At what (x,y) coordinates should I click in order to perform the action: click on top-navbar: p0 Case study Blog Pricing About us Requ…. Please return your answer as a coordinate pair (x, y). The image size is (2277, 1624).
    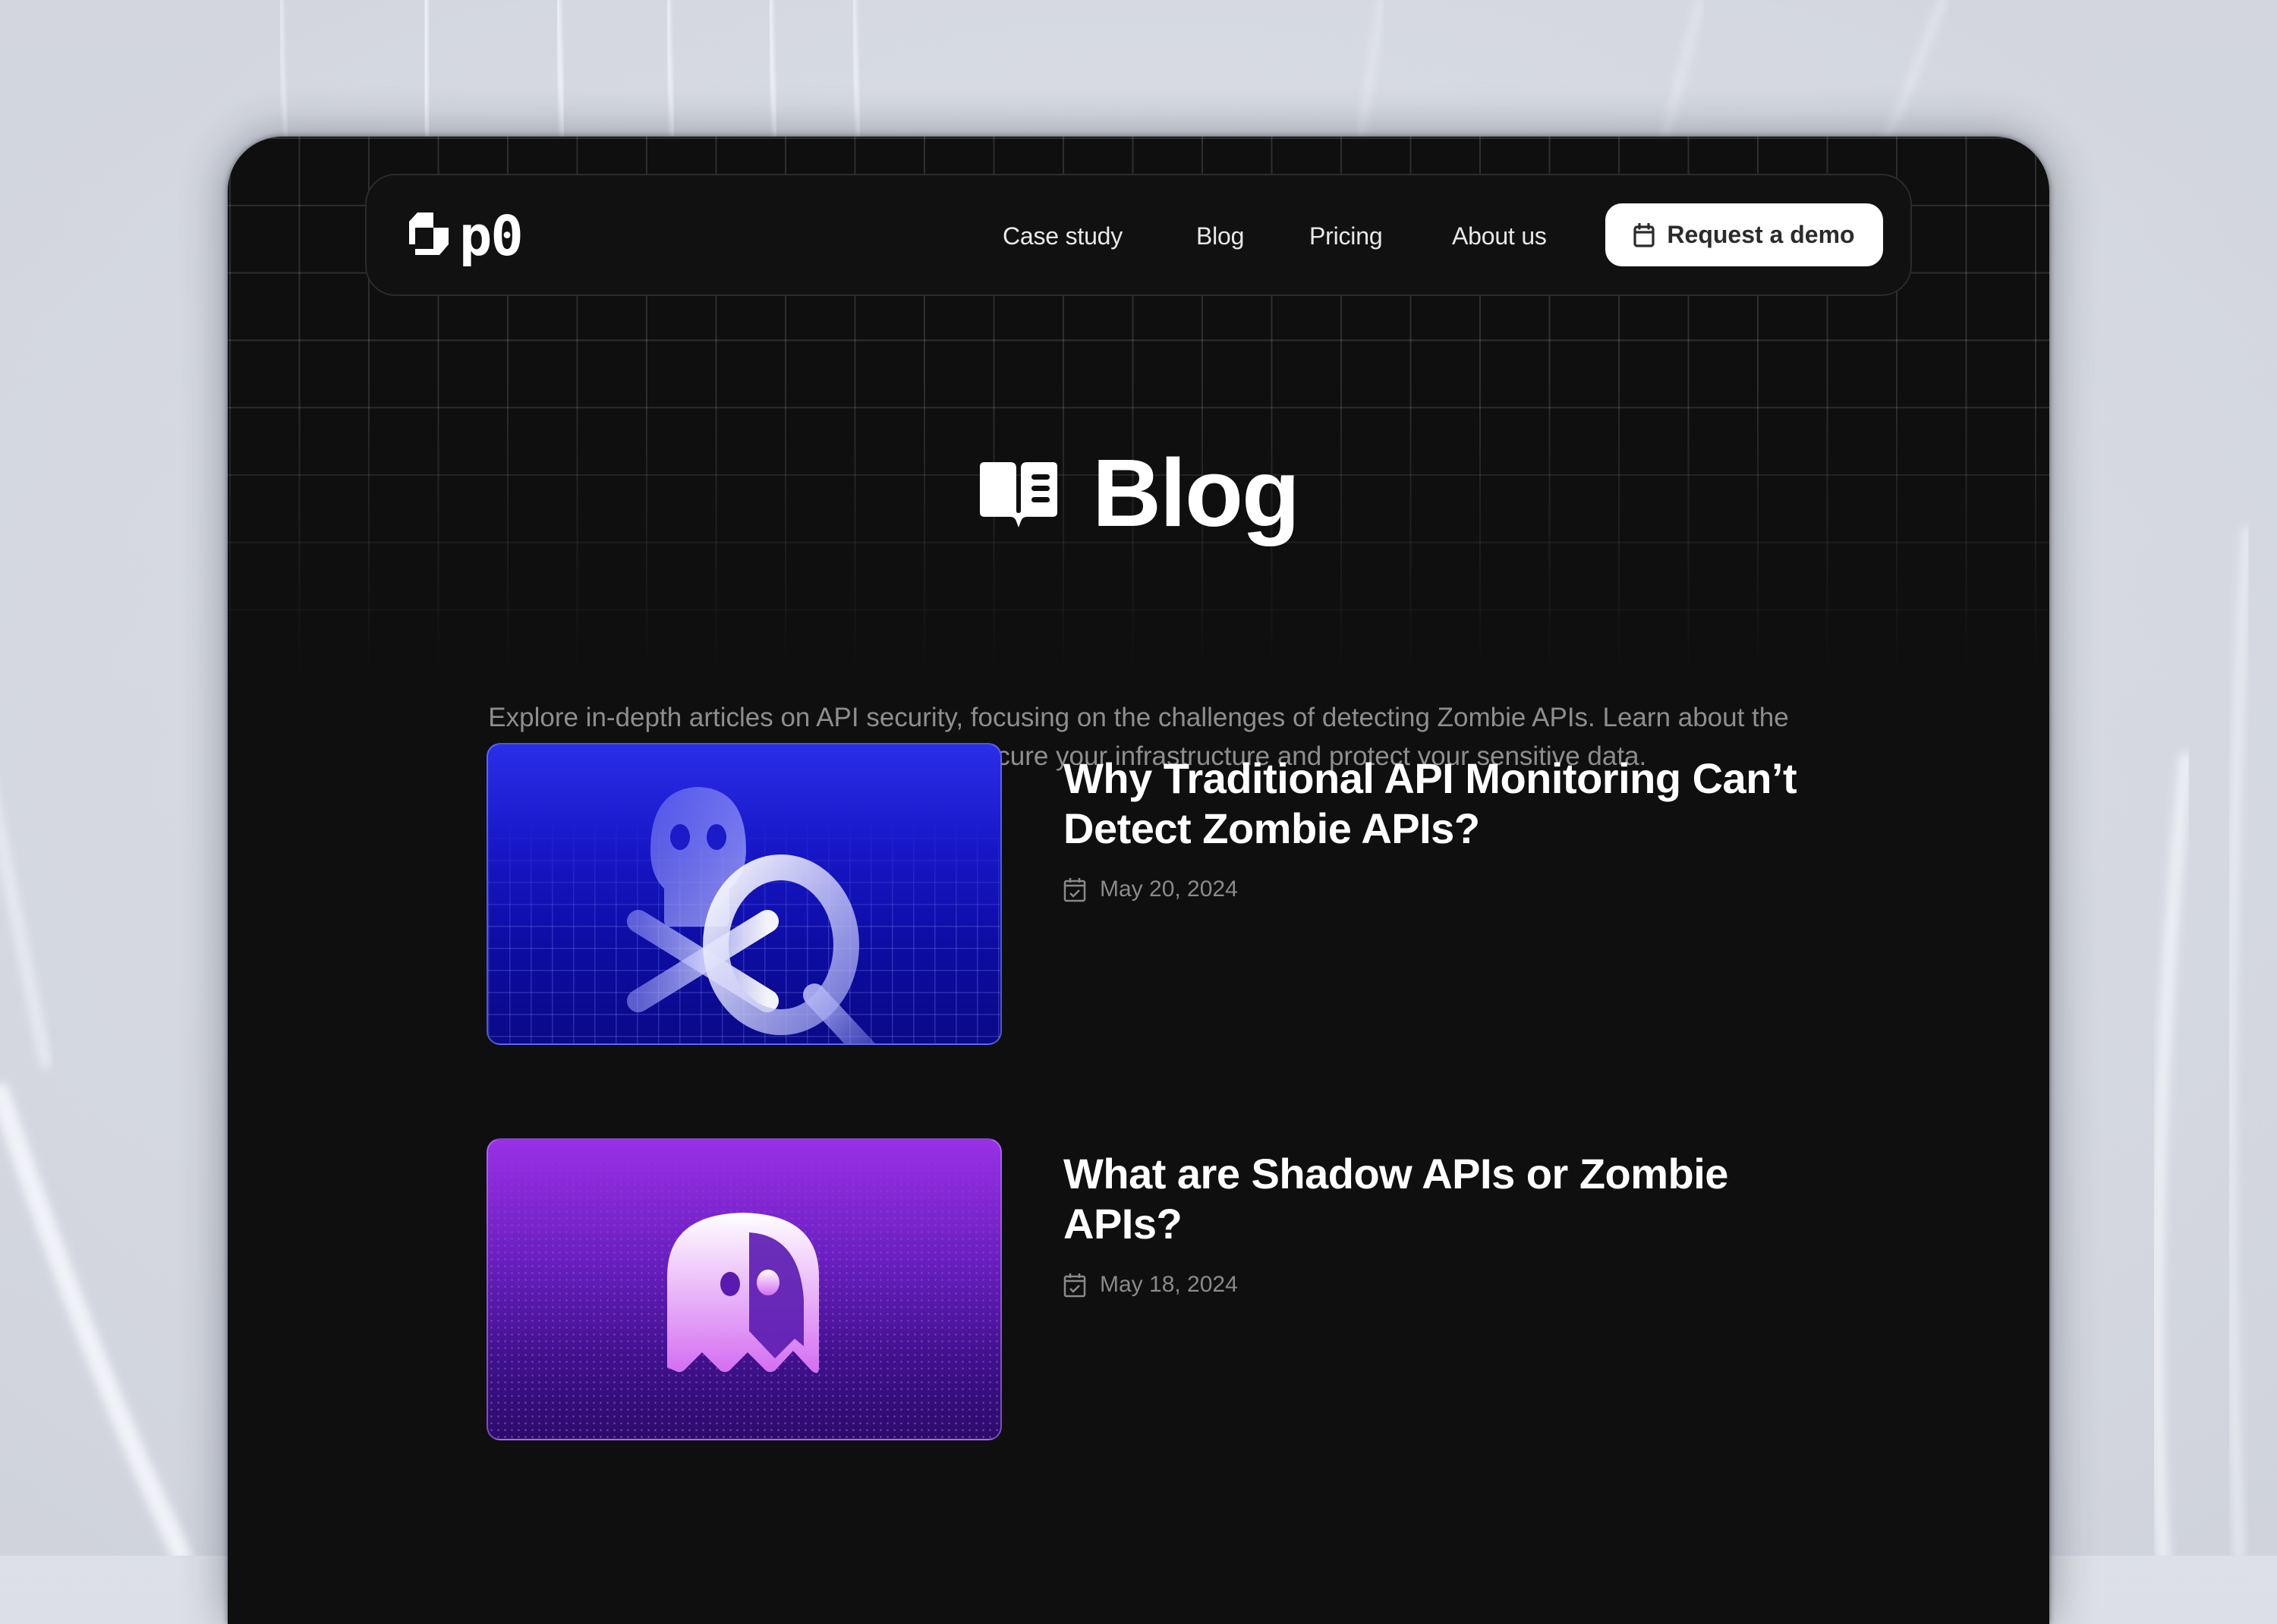
    Looking at the image, I should click on (1138, 235).